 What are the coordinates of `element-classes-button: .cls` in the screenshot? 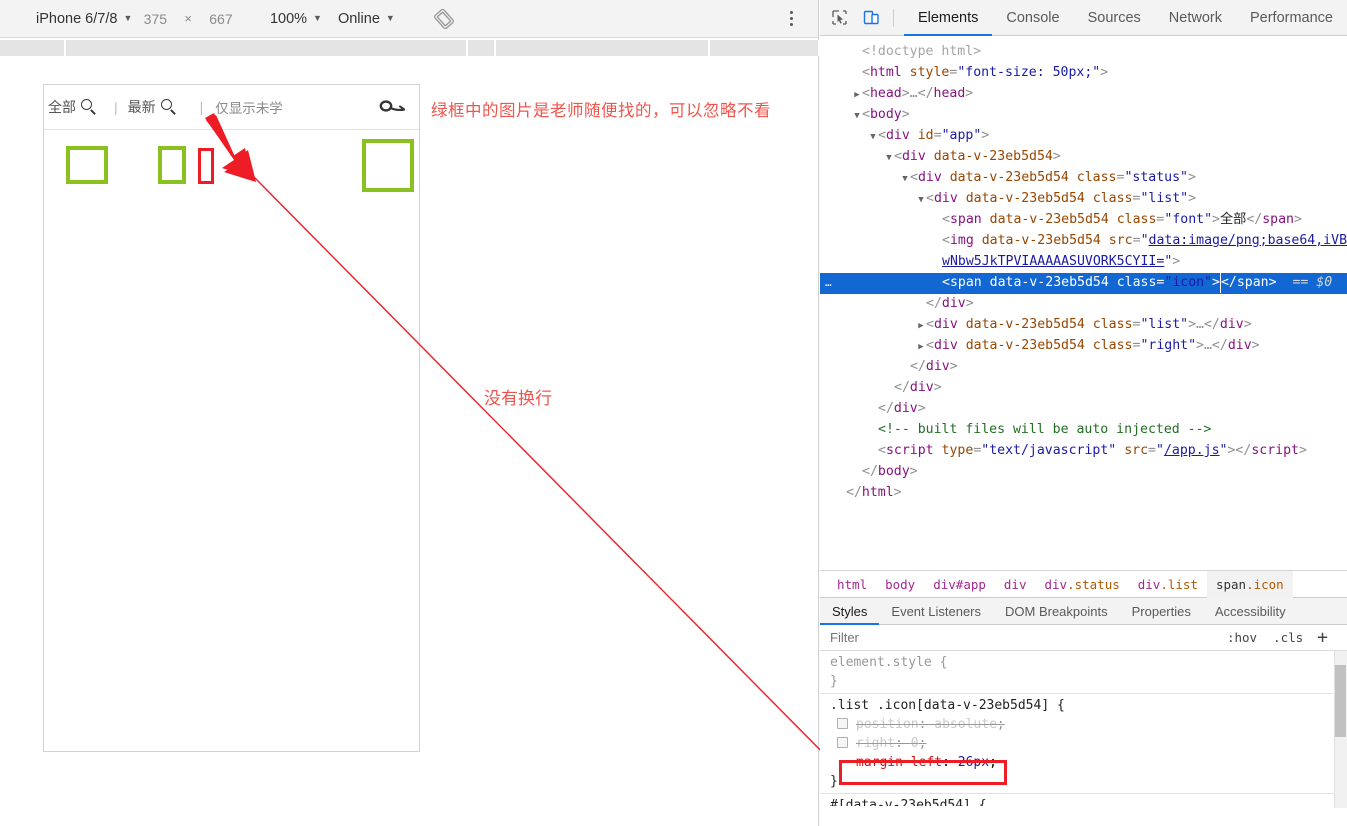 It's located at (1288, 637).